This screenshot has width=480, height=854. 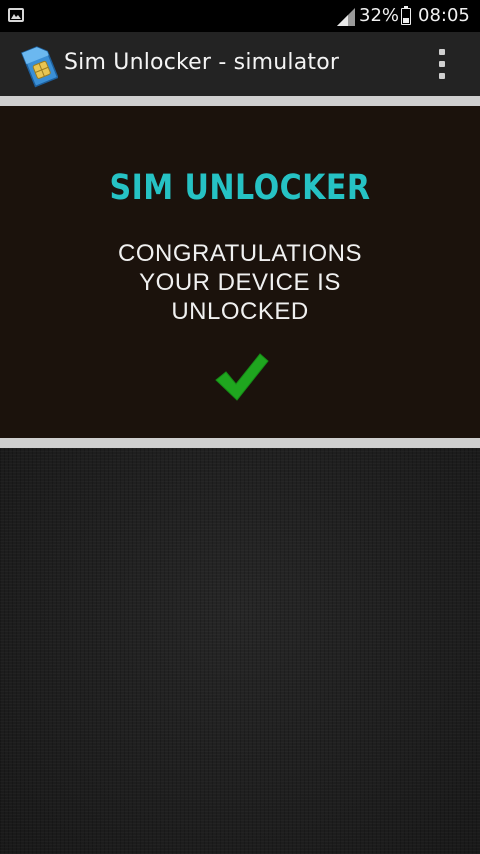 What do you see at coordinates (240, 188) in the screenshot?
I see `result-heading: SIM UNLOCKER` at bounding box center [240, 188].